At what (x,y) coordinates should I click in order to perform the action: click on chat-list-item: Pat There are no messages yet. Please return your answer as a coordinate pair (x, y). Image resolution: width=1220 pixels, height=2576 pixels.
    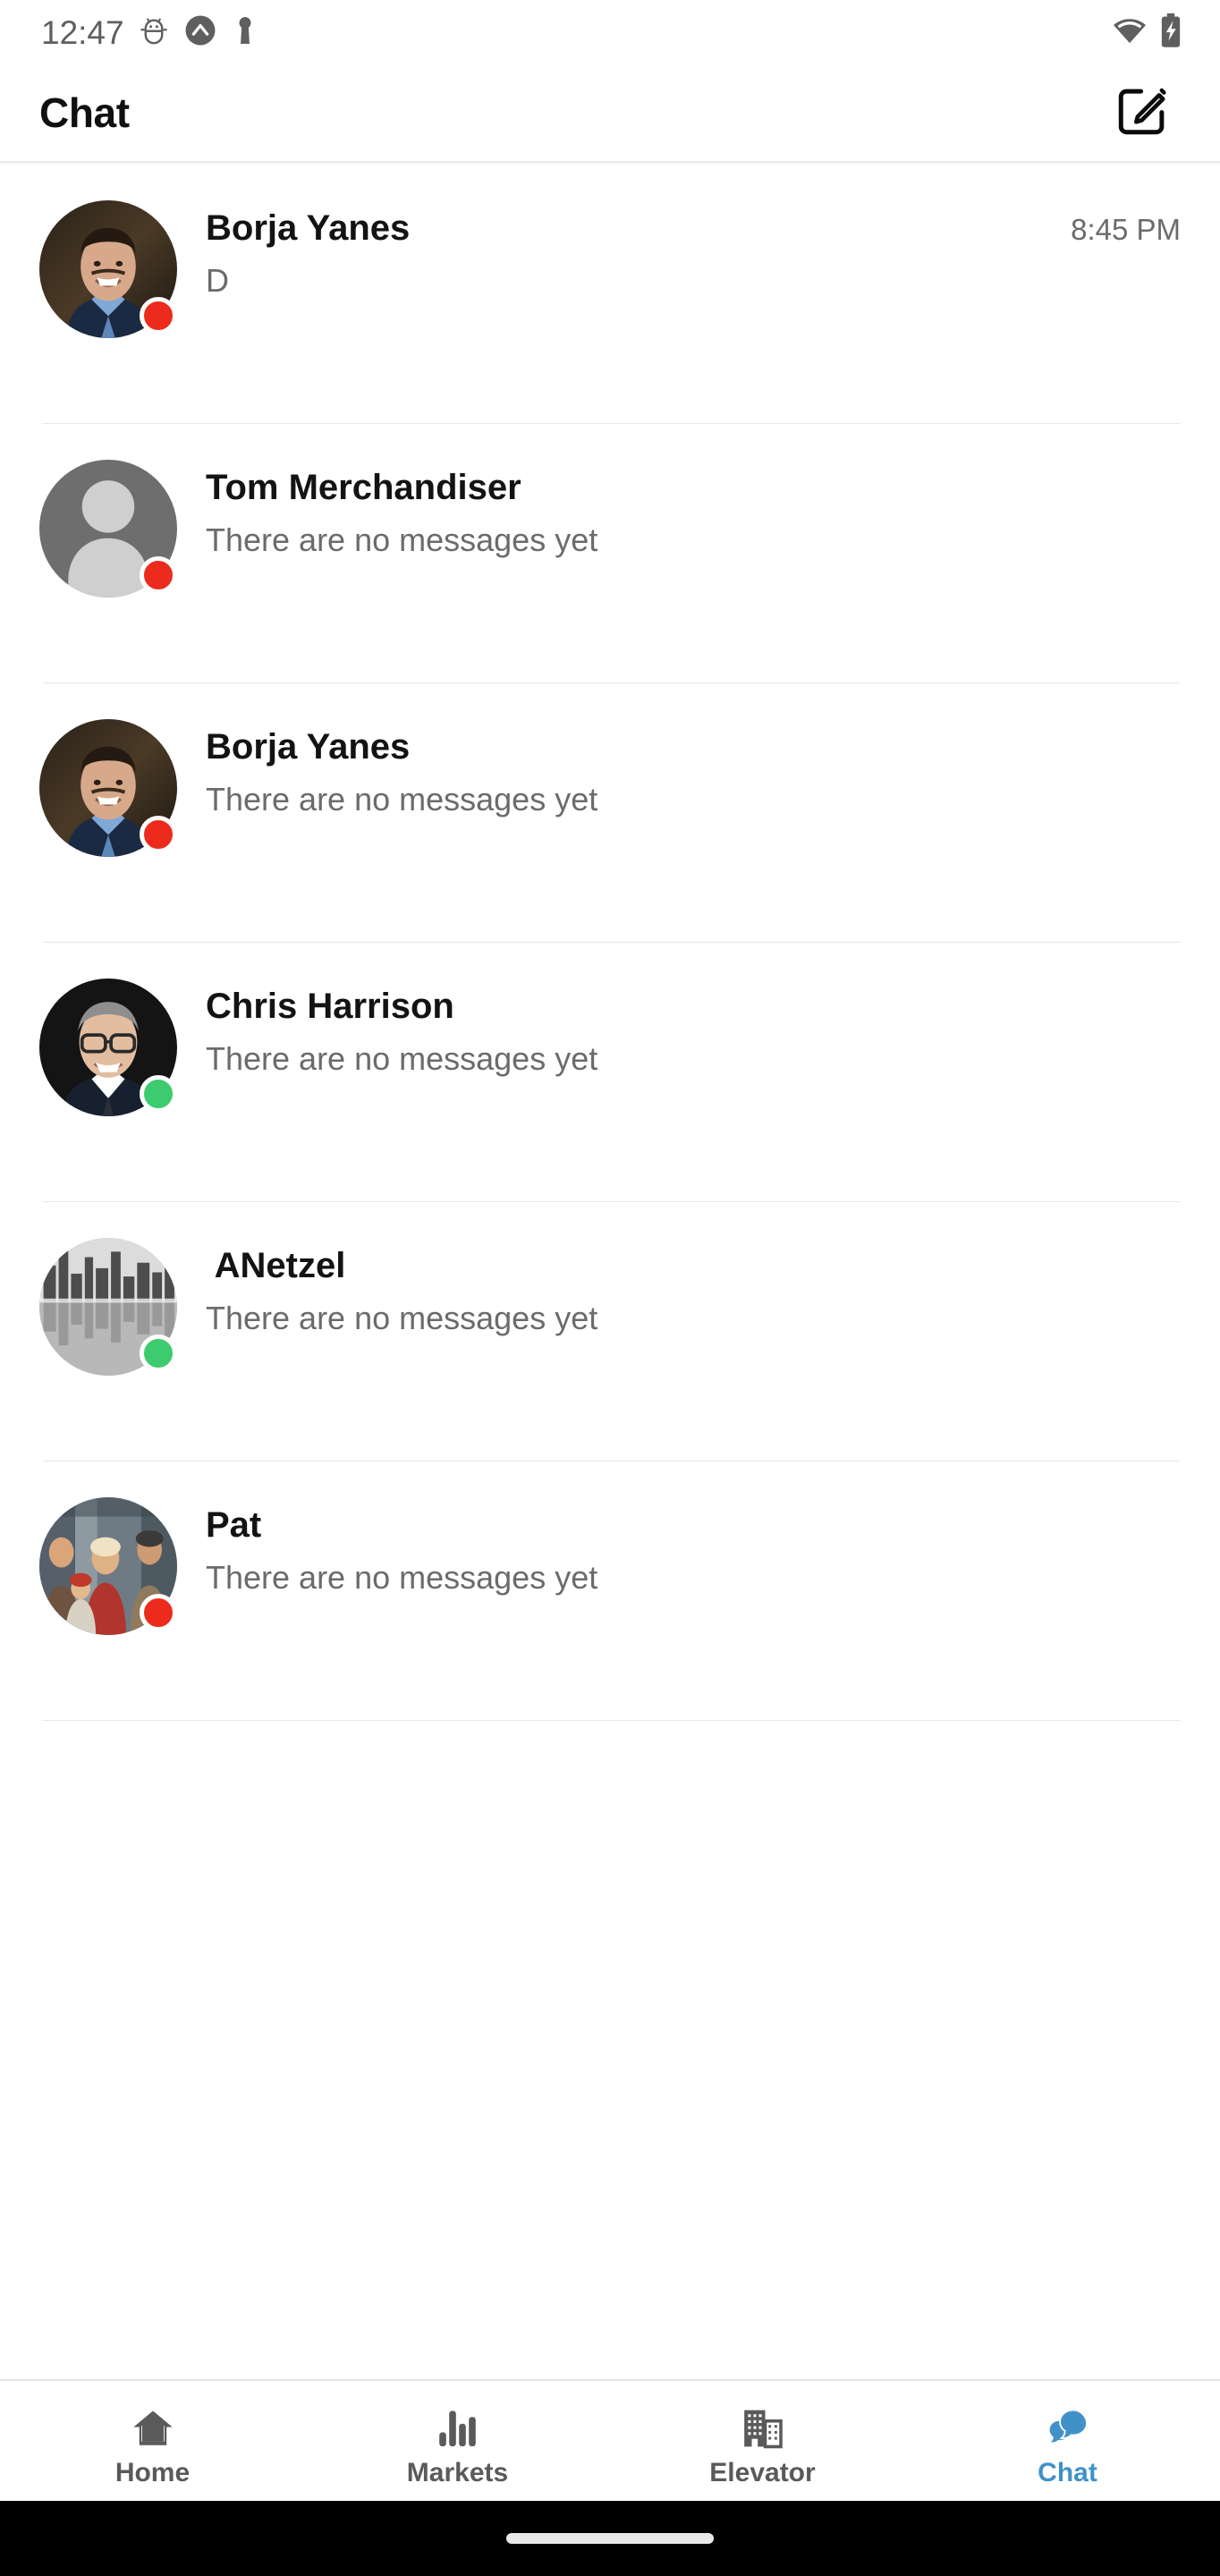
    Looking at the image, I should click on (610, 1591).